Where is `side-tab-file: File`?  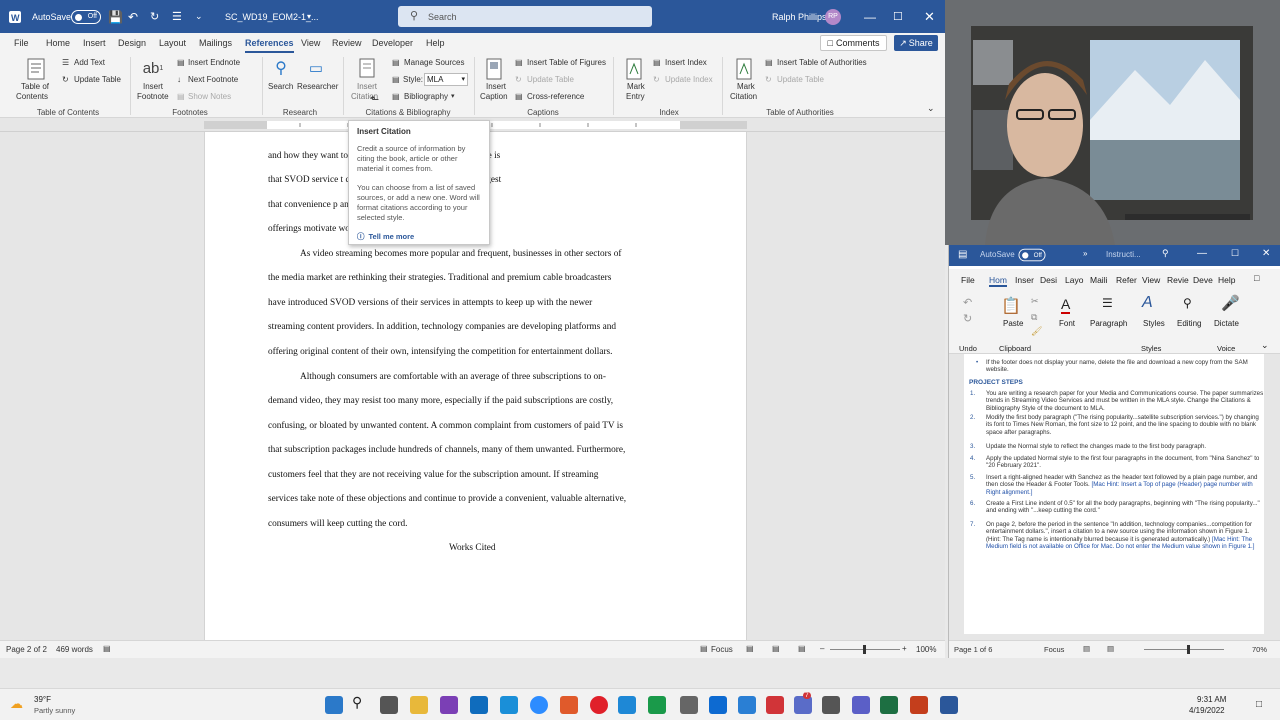
side-tab-file: File is located at coordinates (968, 280).